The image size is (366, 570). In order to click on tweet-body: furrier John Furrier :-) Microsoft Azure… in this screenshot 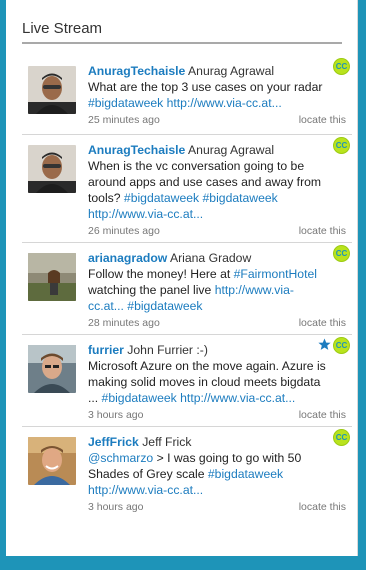, I will do `click(207, 374)`.